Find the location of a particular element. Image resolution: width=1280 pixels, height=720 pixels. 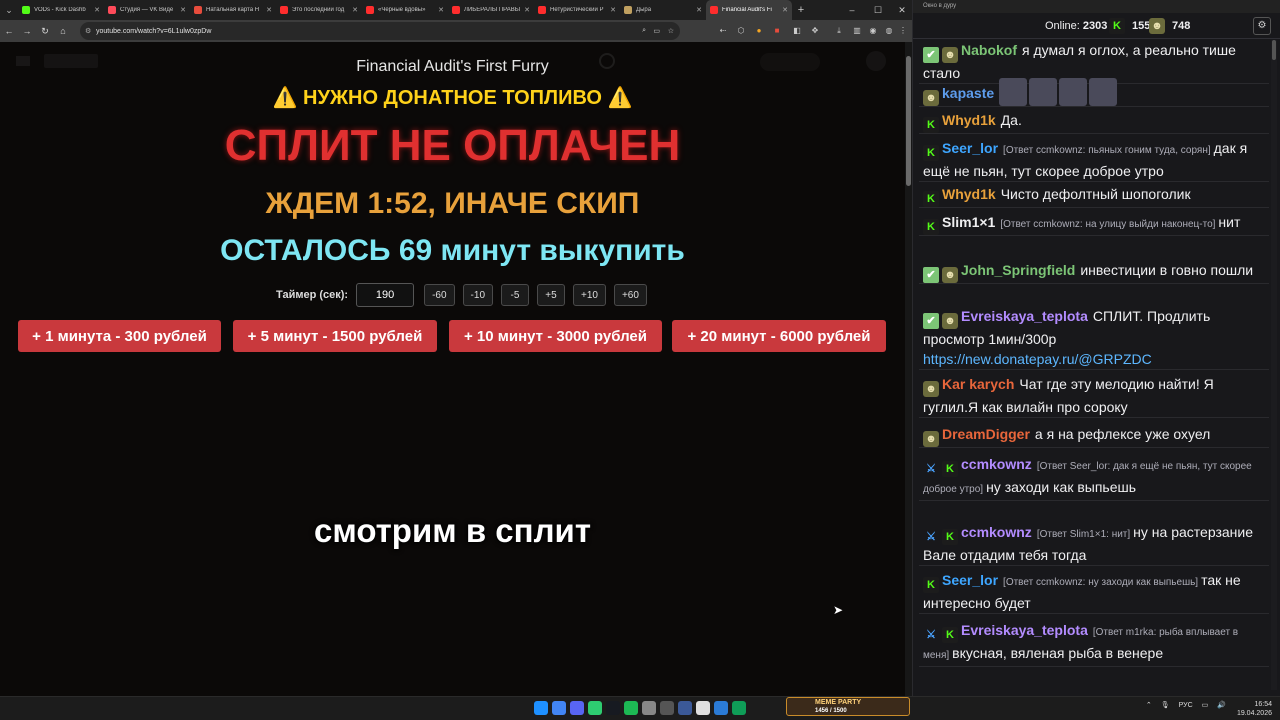

chat-username: Slim1×1 is located at coordinates (968, 222).